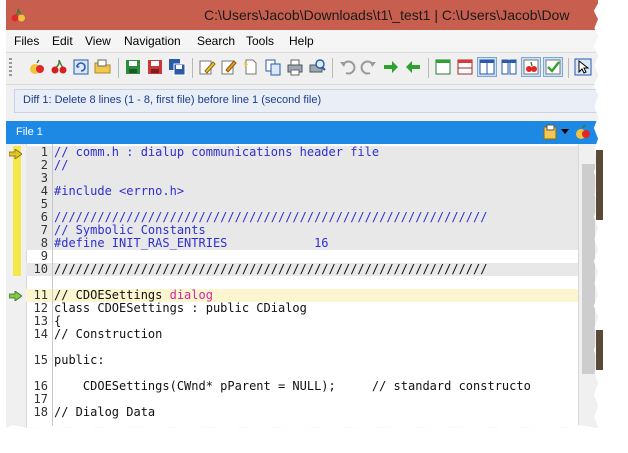  I want to click on code-line: 4 #include <errno.h>, so click(302, 191).